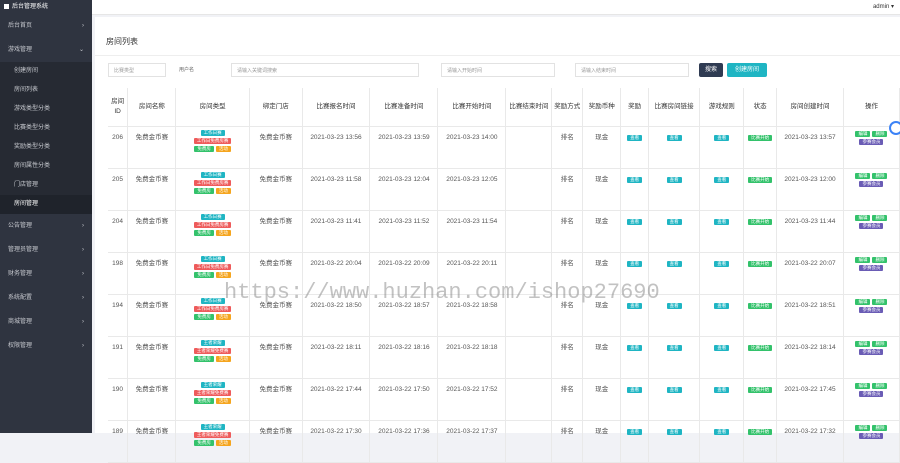  What do you see at coordinates (46, 147) in the screenshot?
I see `sidebar-subitem: 奖励类型分类` at bounding box center [46, 147].